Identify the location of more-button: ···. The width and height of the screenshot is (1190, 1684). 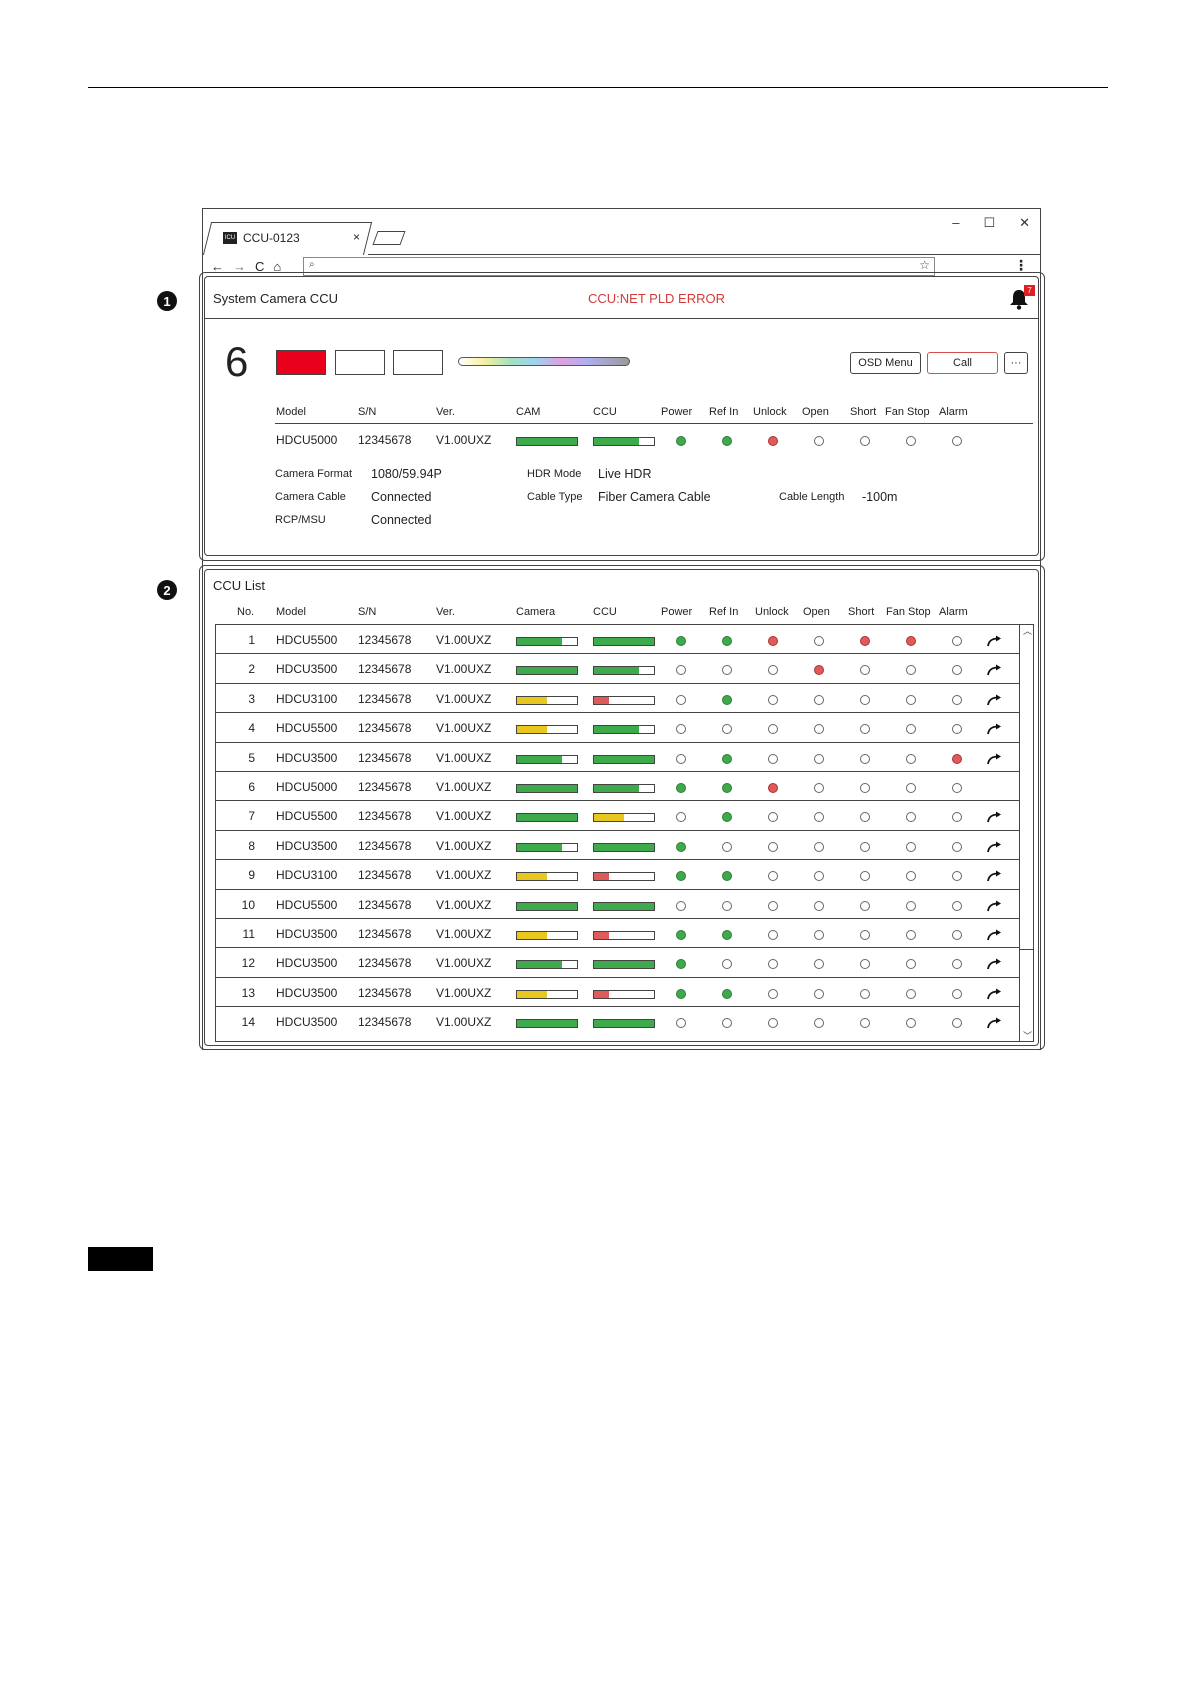
(1016, 363).